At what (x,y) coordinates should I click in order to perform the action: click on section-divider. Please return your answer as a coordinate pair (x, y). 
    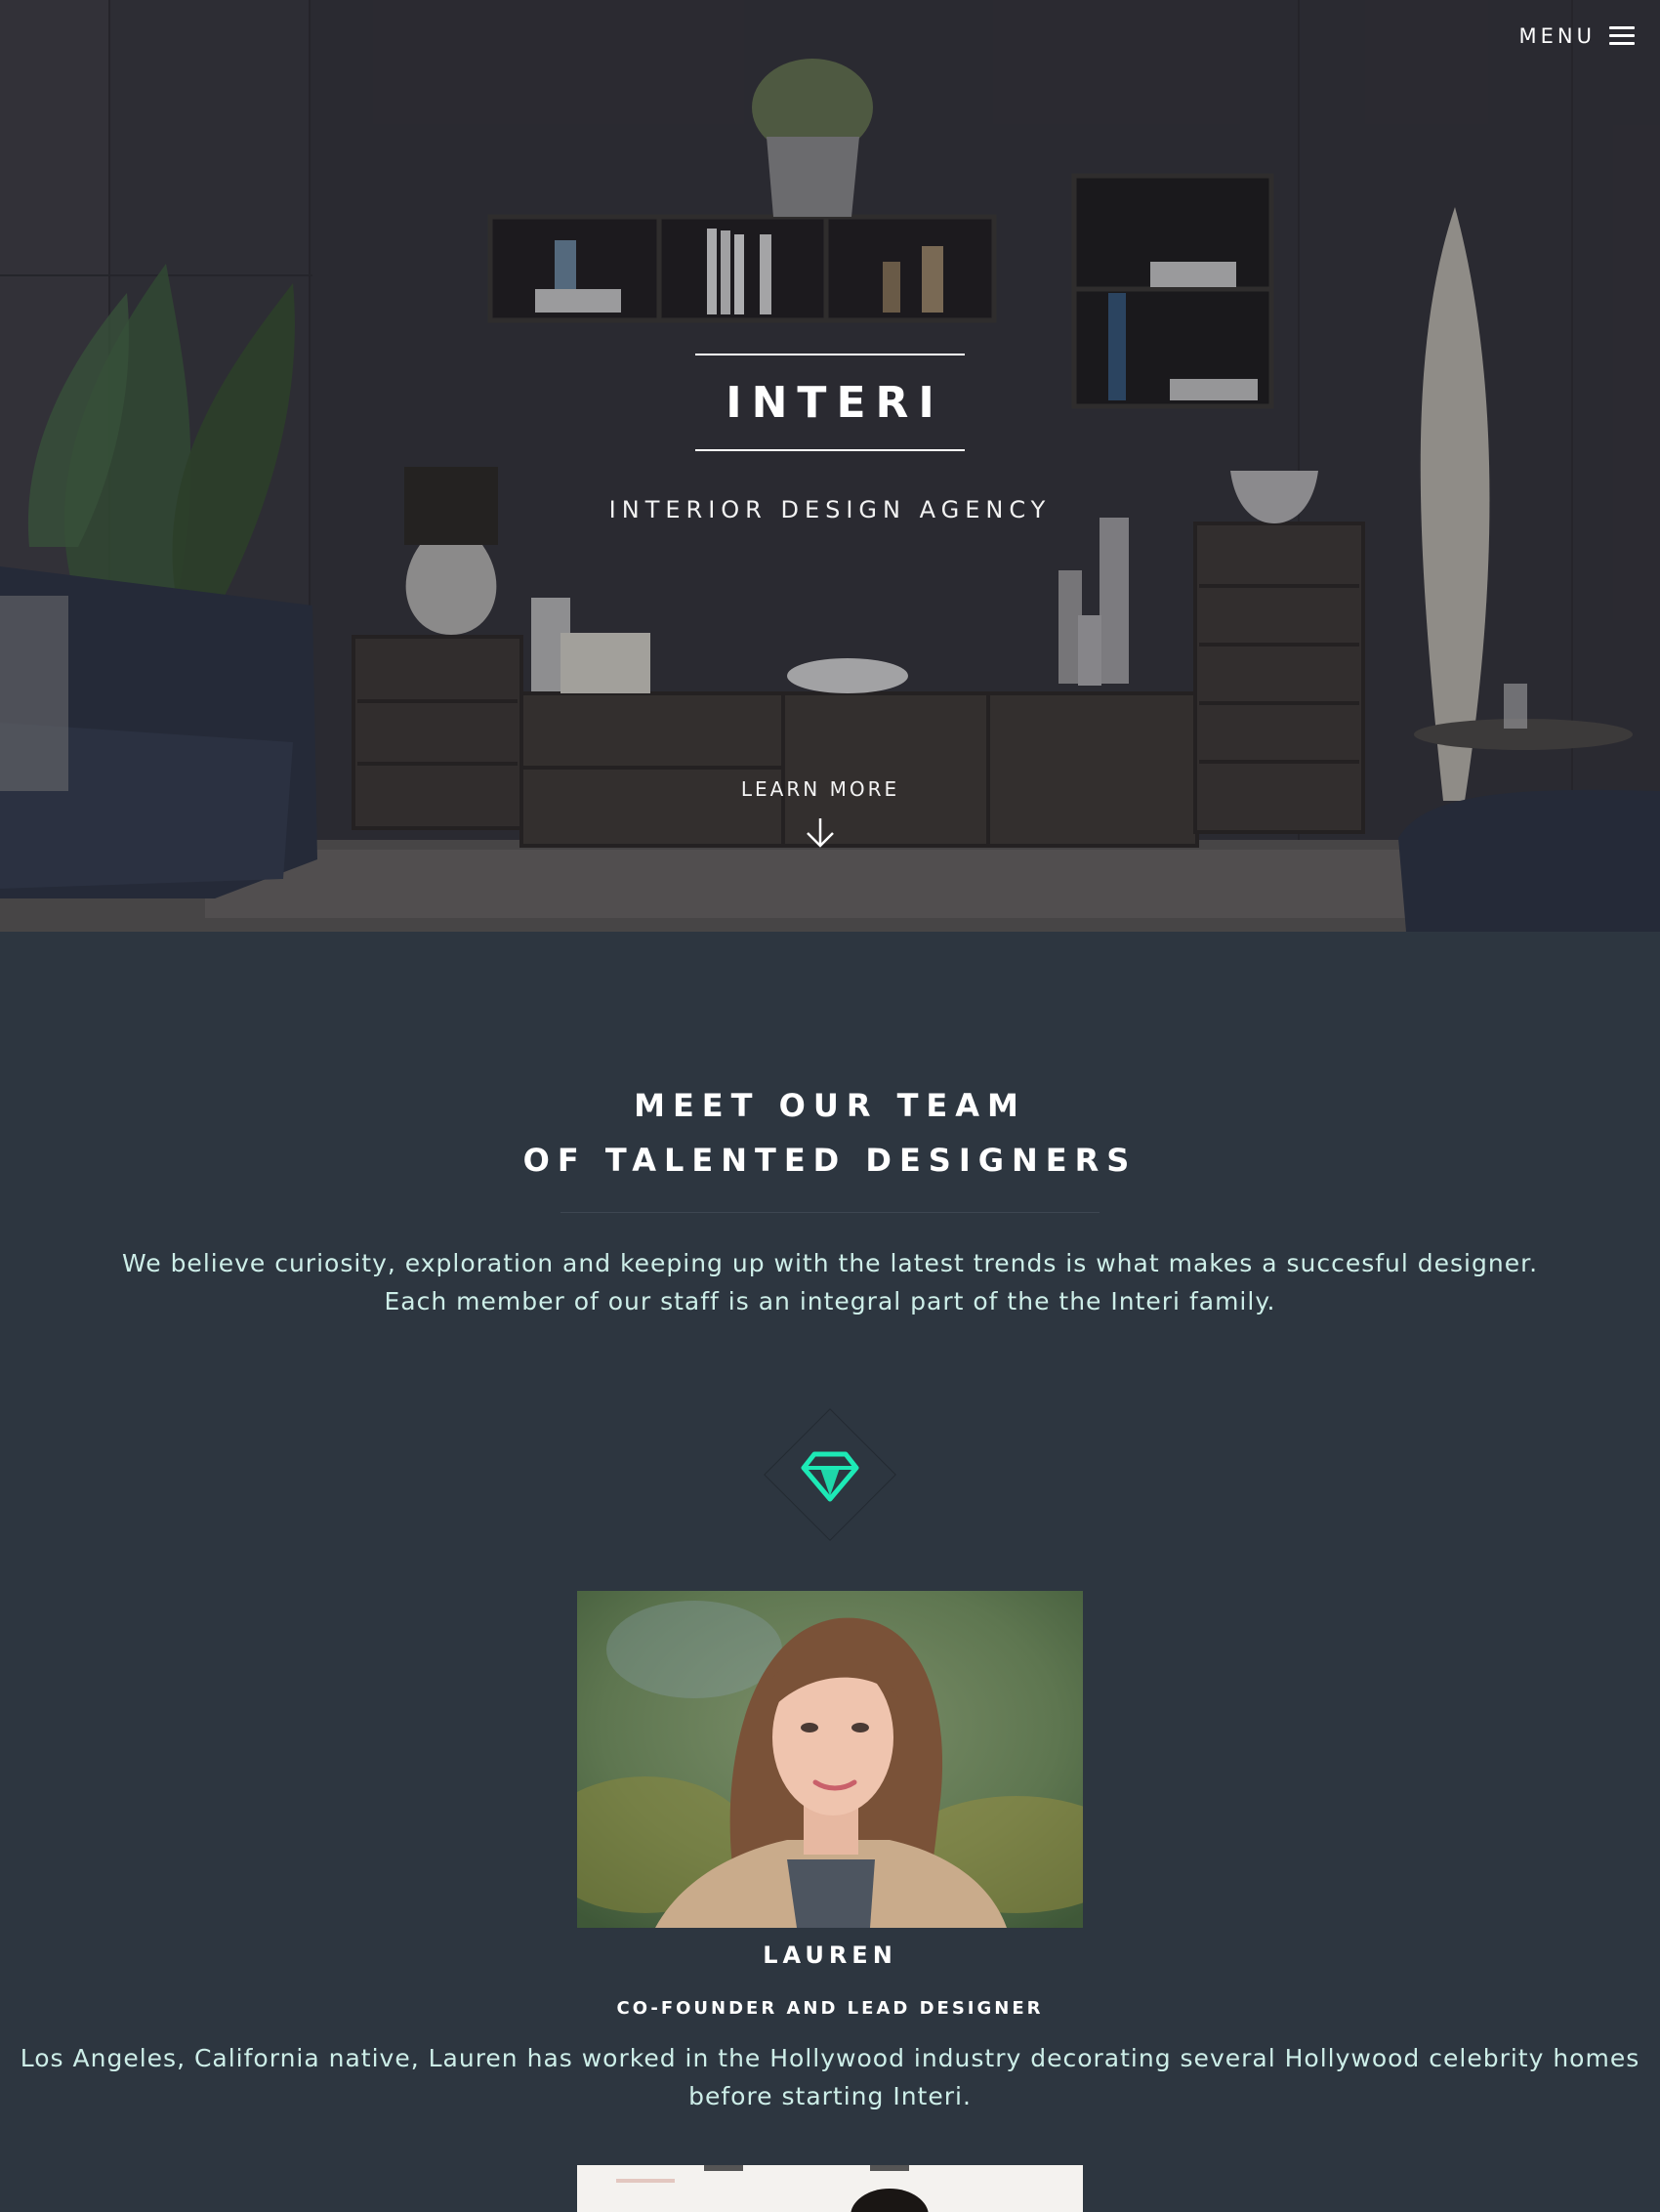
    Looking at the image, I should click on (830, 1212).